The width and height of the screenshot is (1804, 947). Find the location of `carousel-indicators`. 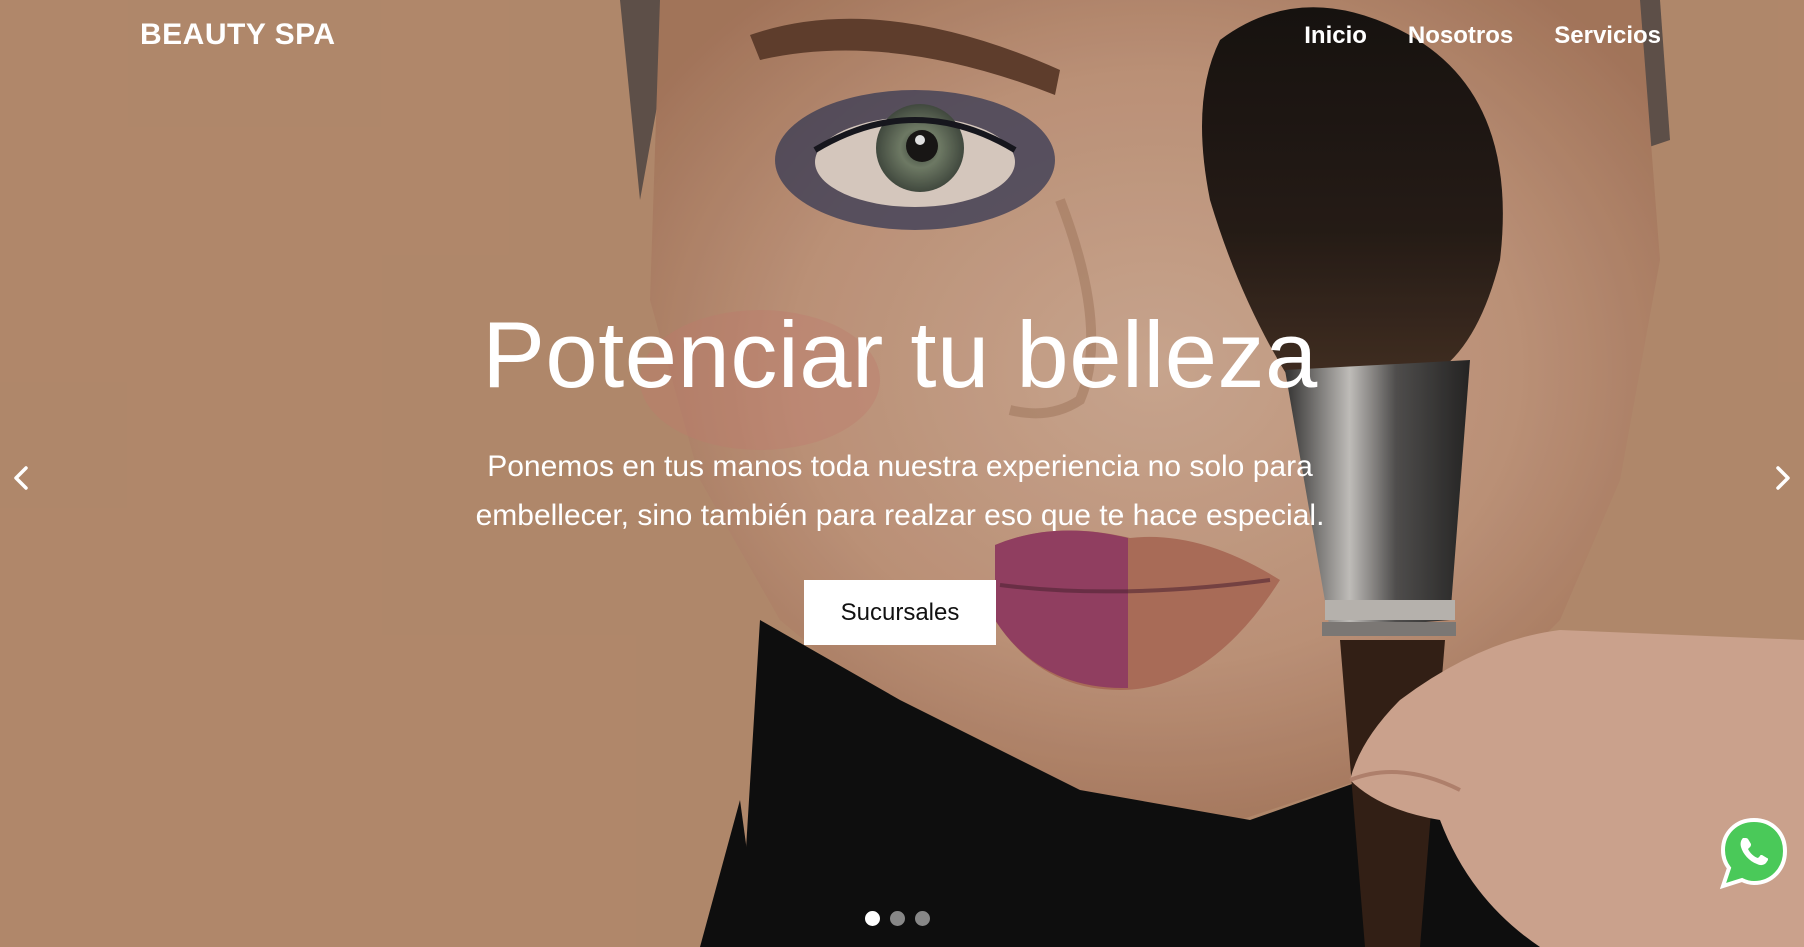

carousel-indicators is located at coordinates (897, 918).